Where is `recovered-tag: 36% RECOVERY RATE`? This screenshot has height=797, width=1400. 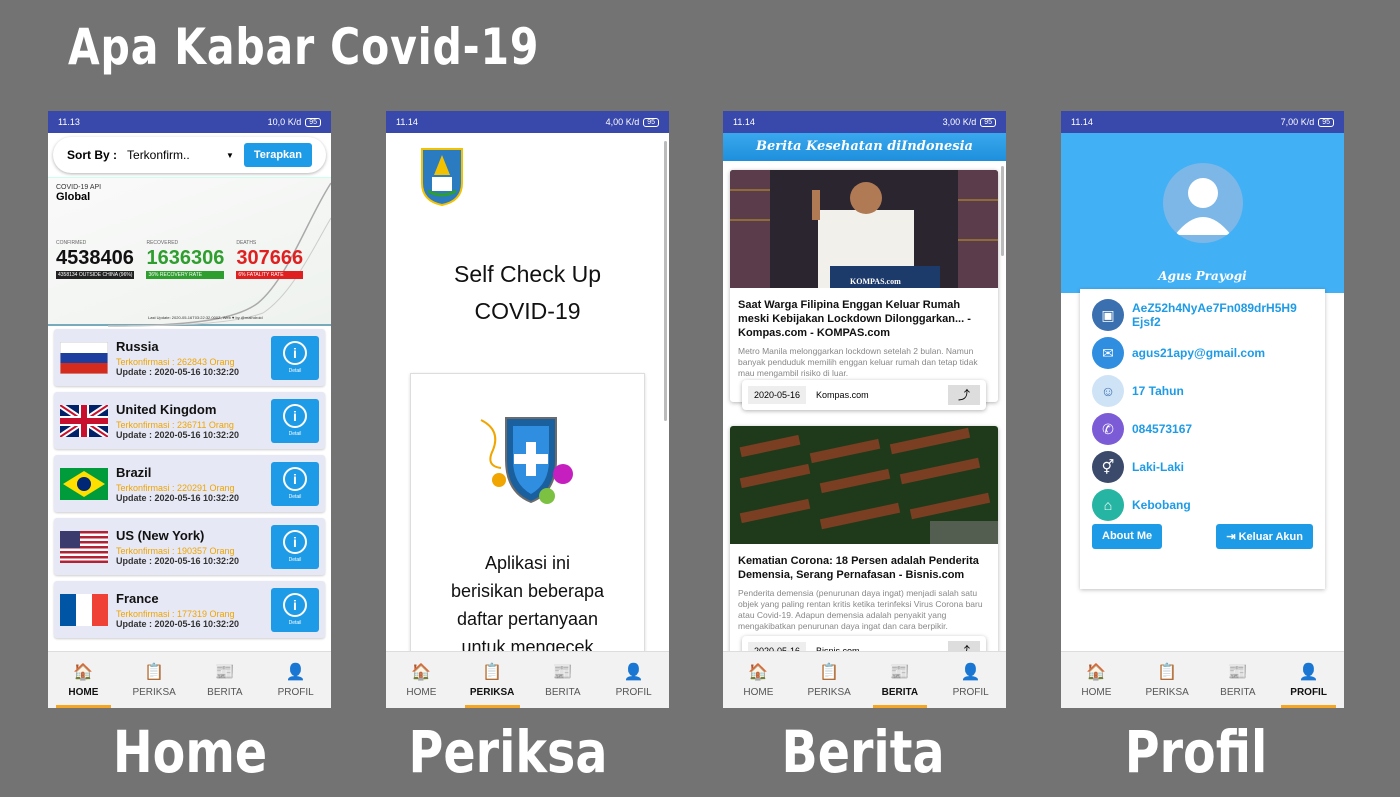
recovered-tag: 36% RECOVERY RATE is located at coordinates (185, 275).